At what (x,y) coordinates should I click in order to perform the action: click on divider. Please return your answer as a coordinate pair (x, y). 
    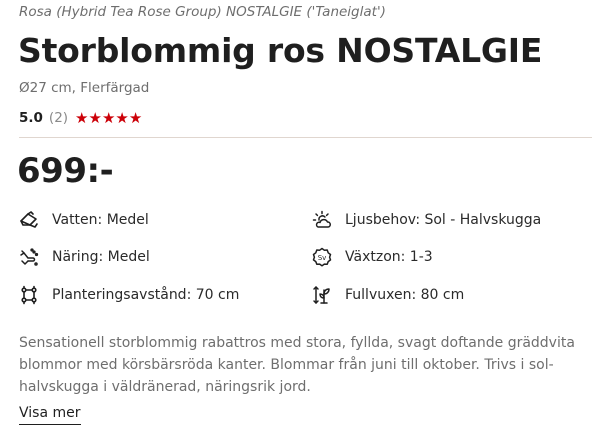
    Looking at the image, I should click on (305, 137).